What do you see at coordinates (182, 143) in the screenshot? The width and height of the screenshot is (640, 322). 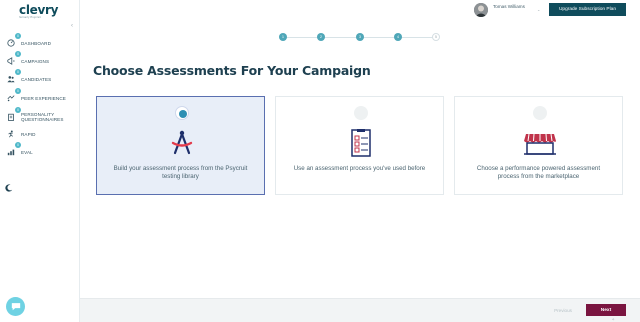 I see `compass-icon` at bounding box center [182, 143].